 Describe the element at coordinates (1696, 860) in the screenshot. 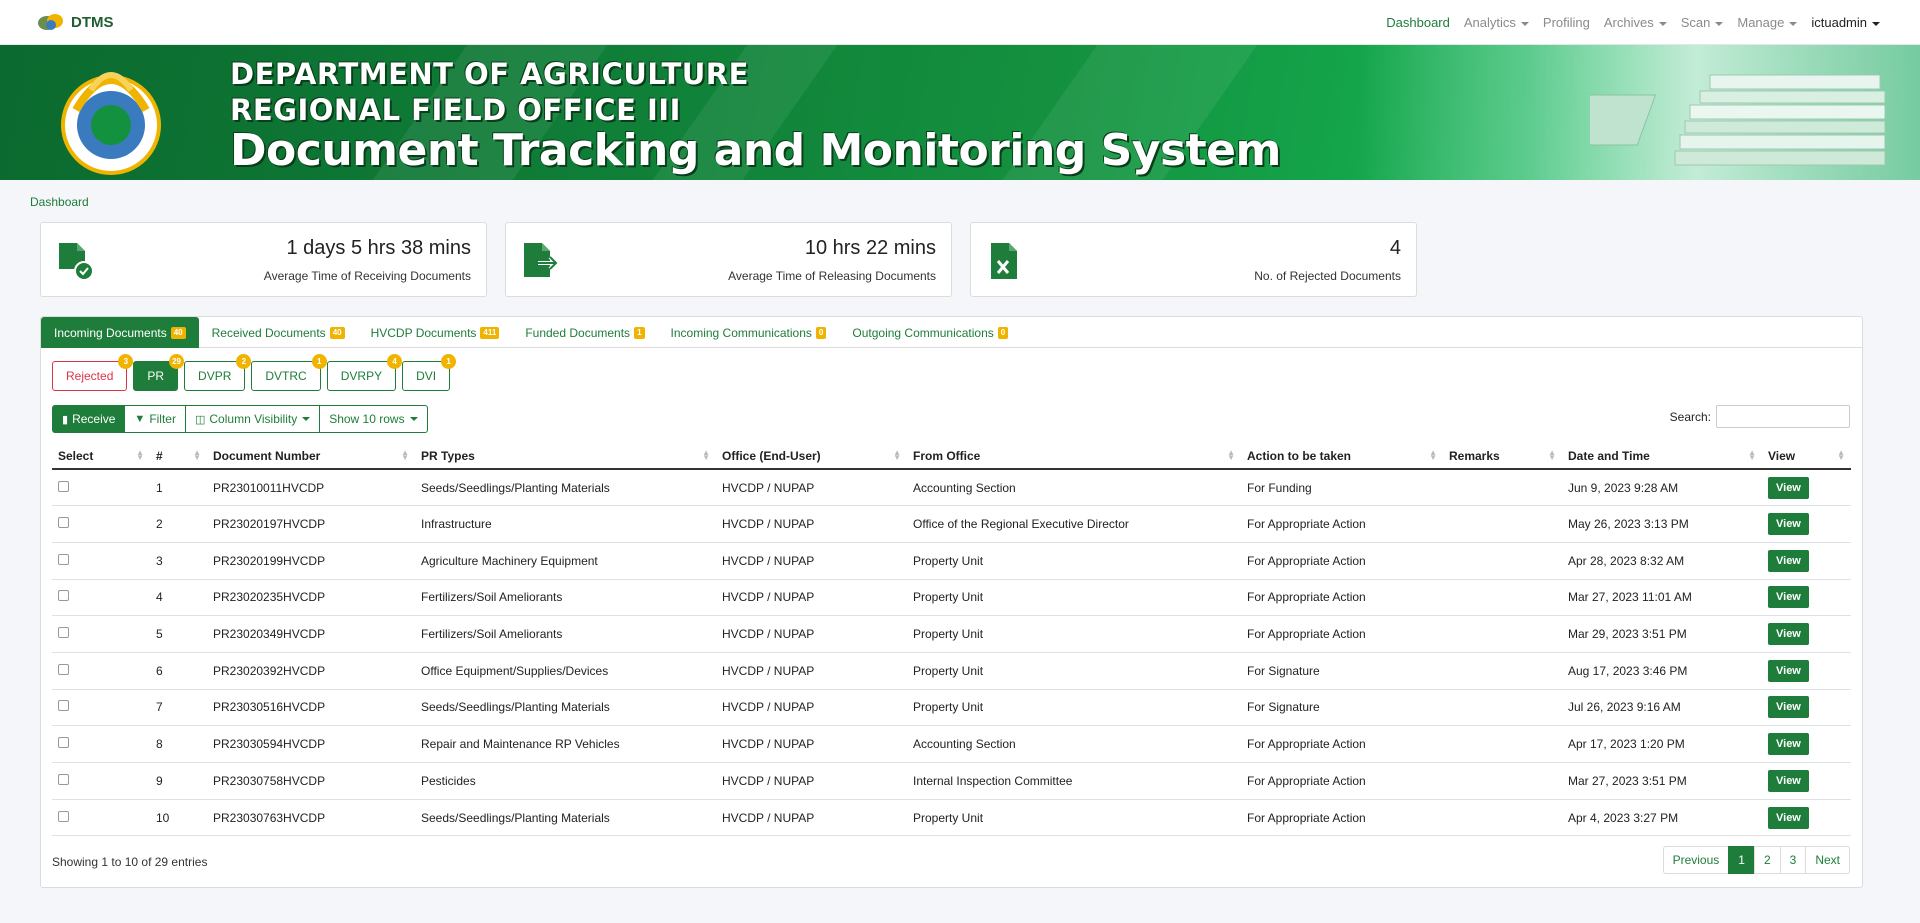

I see `page-previous: Previous` at that location.